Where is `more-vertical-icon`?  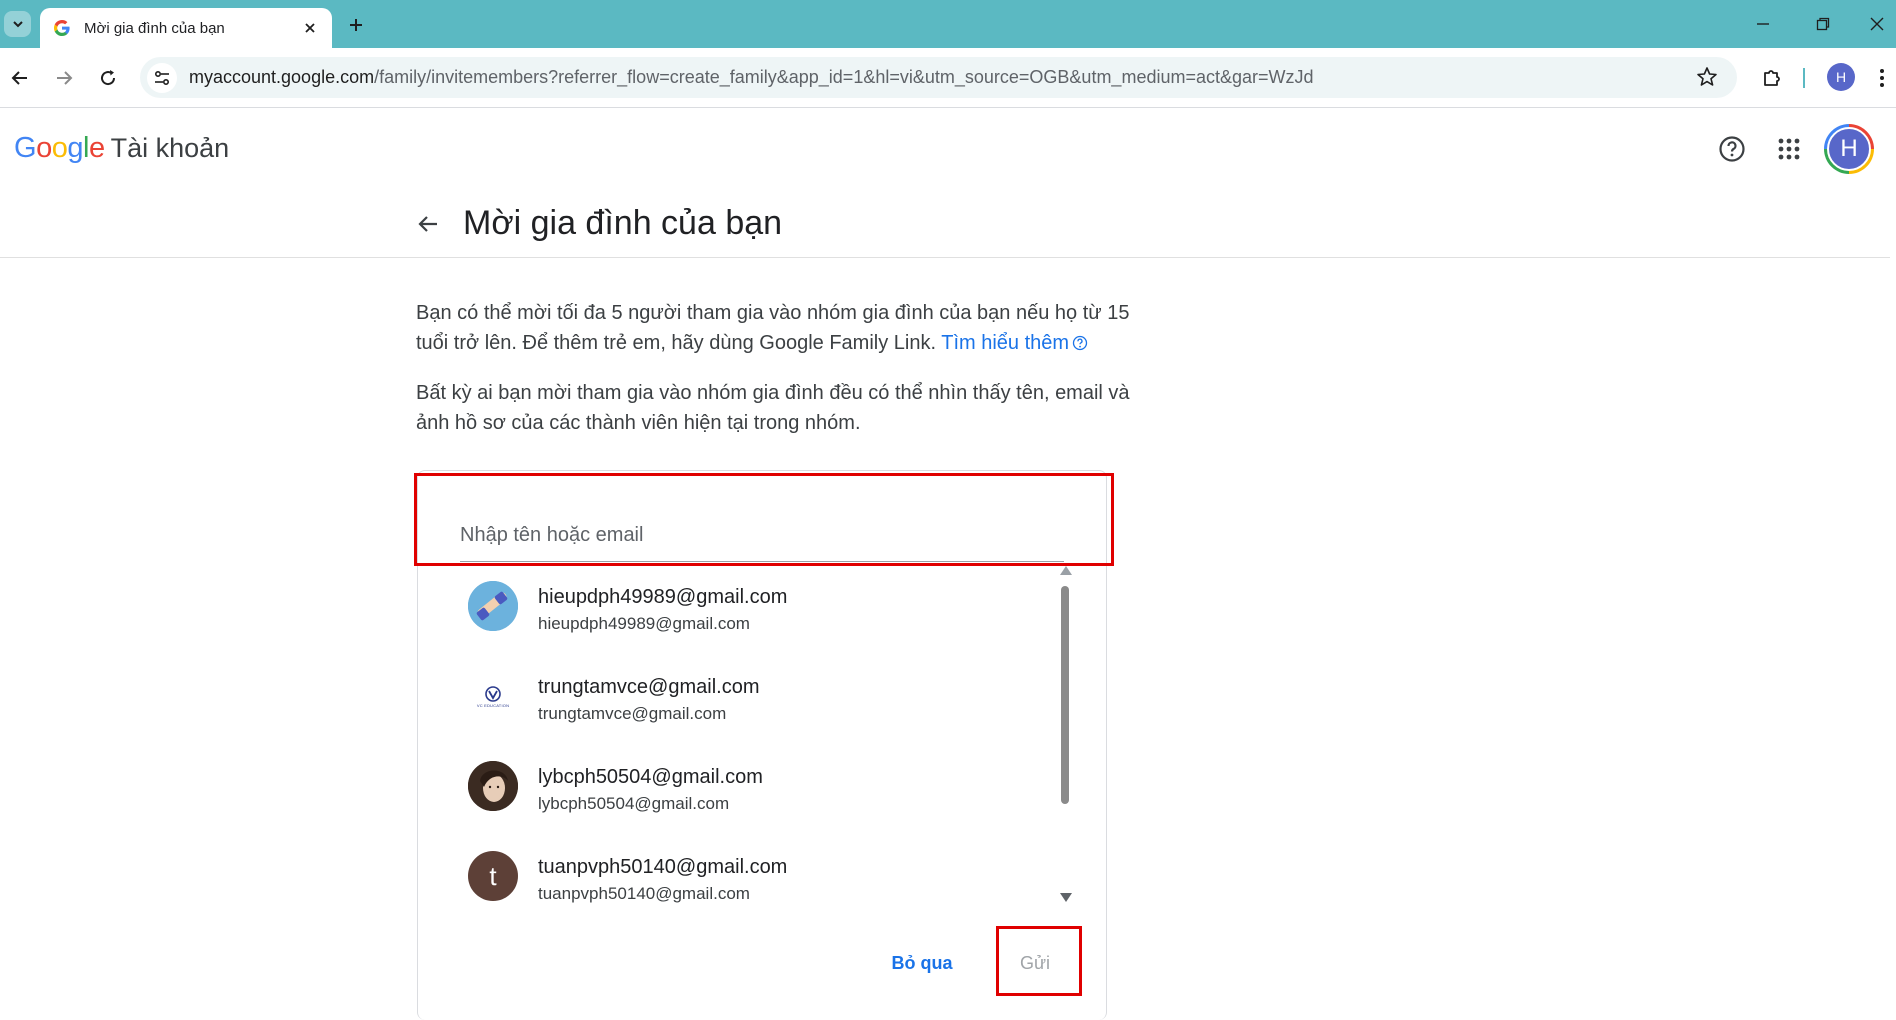
more-vertical-icon is located at coordinates (1882, 78).